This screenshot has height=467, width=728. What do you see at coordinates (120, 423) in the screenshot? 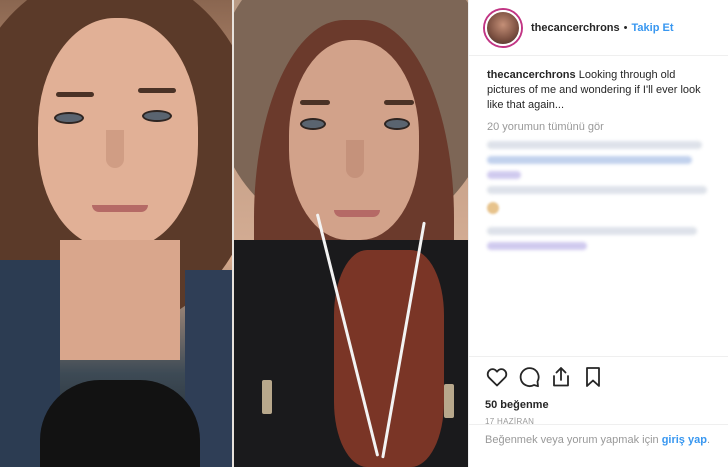
I see `black-top` at bounding box center [120, 423].